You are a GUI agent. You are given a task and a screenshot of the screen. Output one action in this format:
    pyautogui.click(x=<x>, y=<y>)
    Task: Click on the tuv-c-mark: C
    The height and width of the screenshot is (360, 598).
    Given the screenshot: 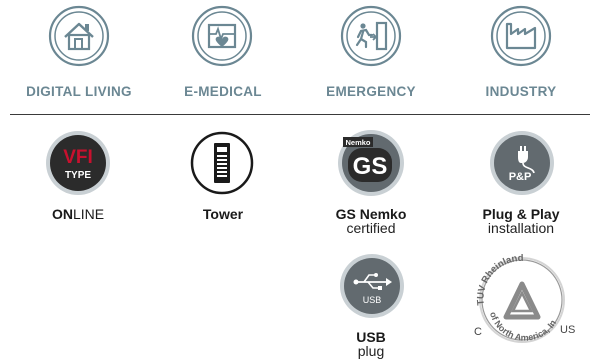 What is the action you would take?
    pyautogui.click(x=478, y=332)
    